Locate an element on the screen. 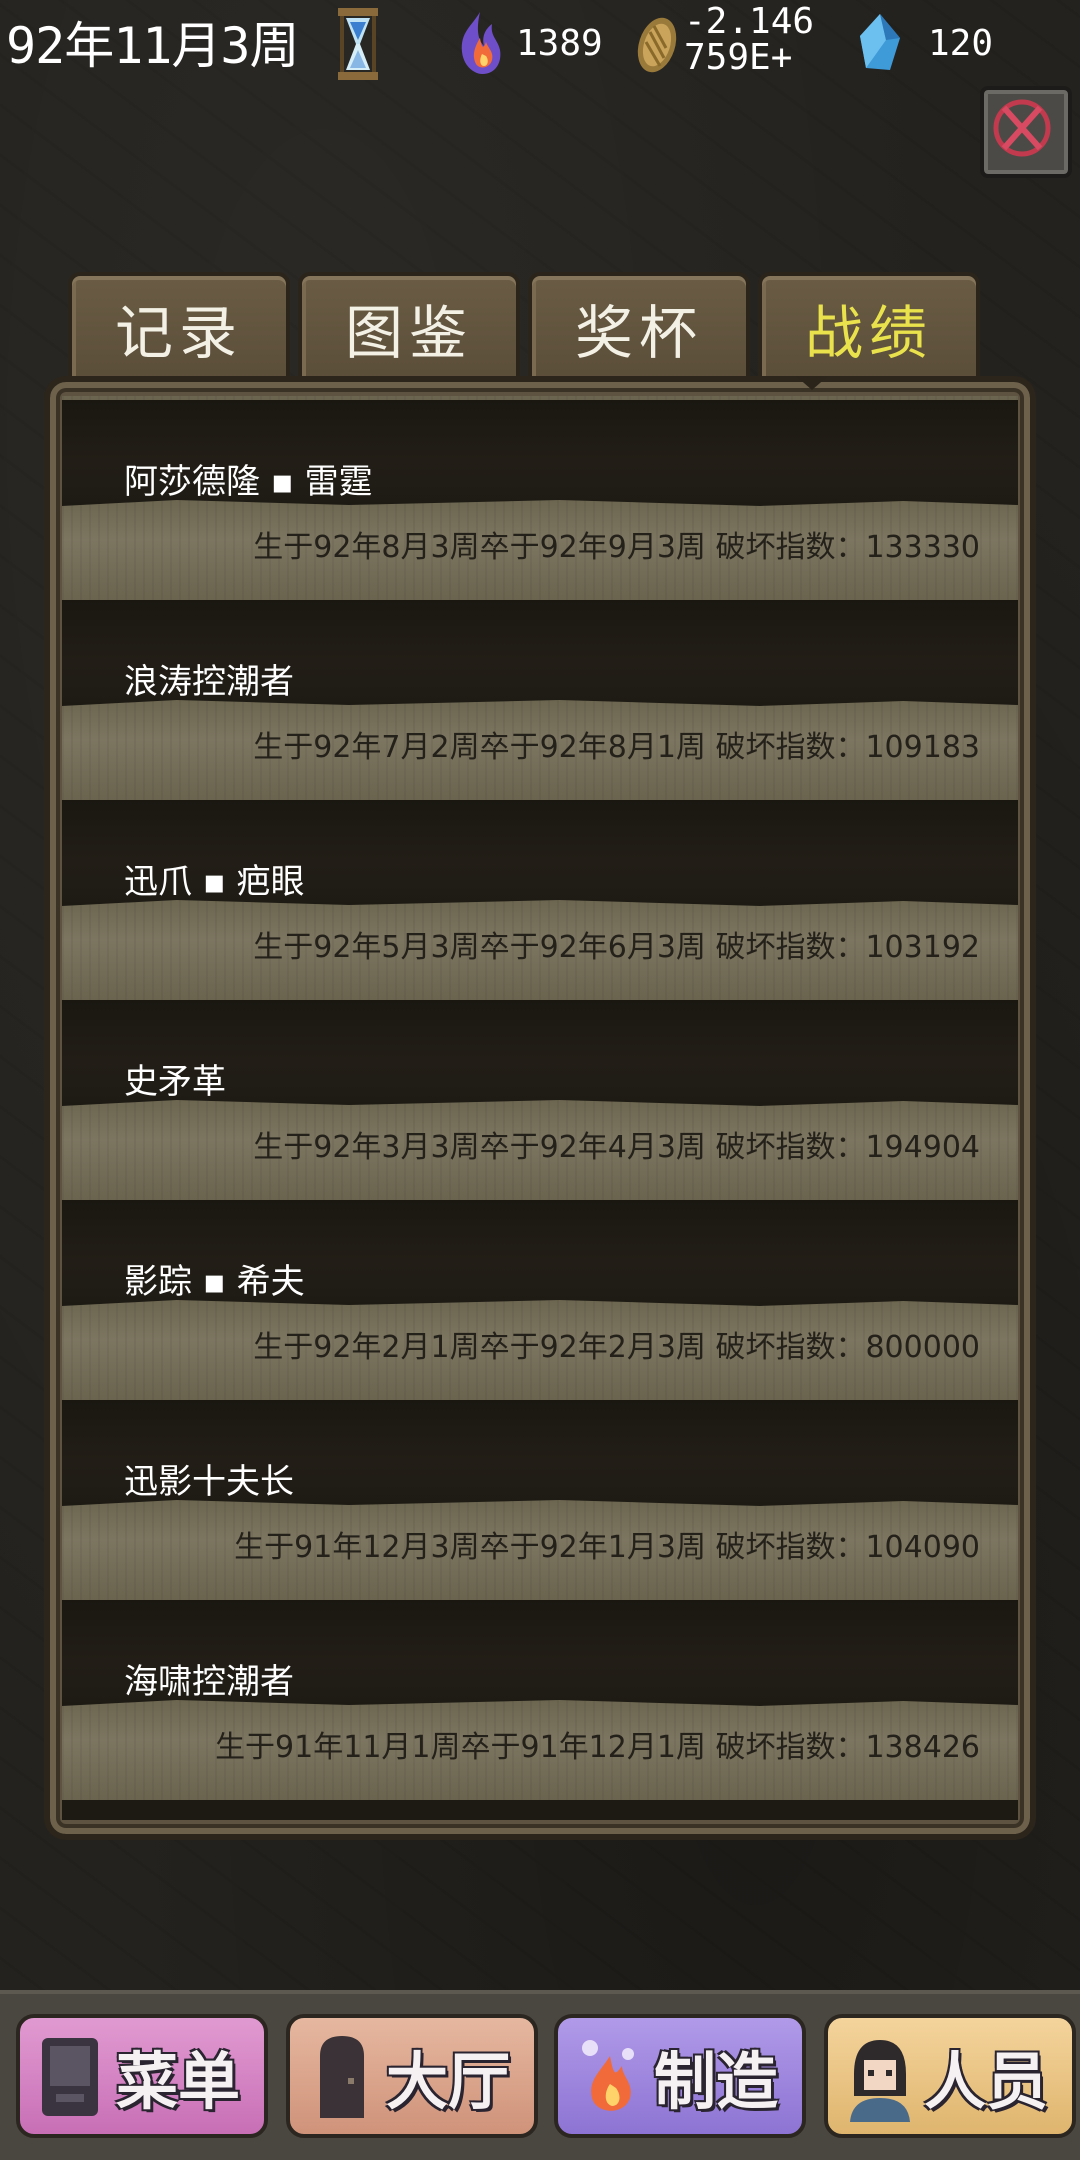 The width and height of the screenshot is (1080, 2160). close-button is located at coordinates (1026, 132).